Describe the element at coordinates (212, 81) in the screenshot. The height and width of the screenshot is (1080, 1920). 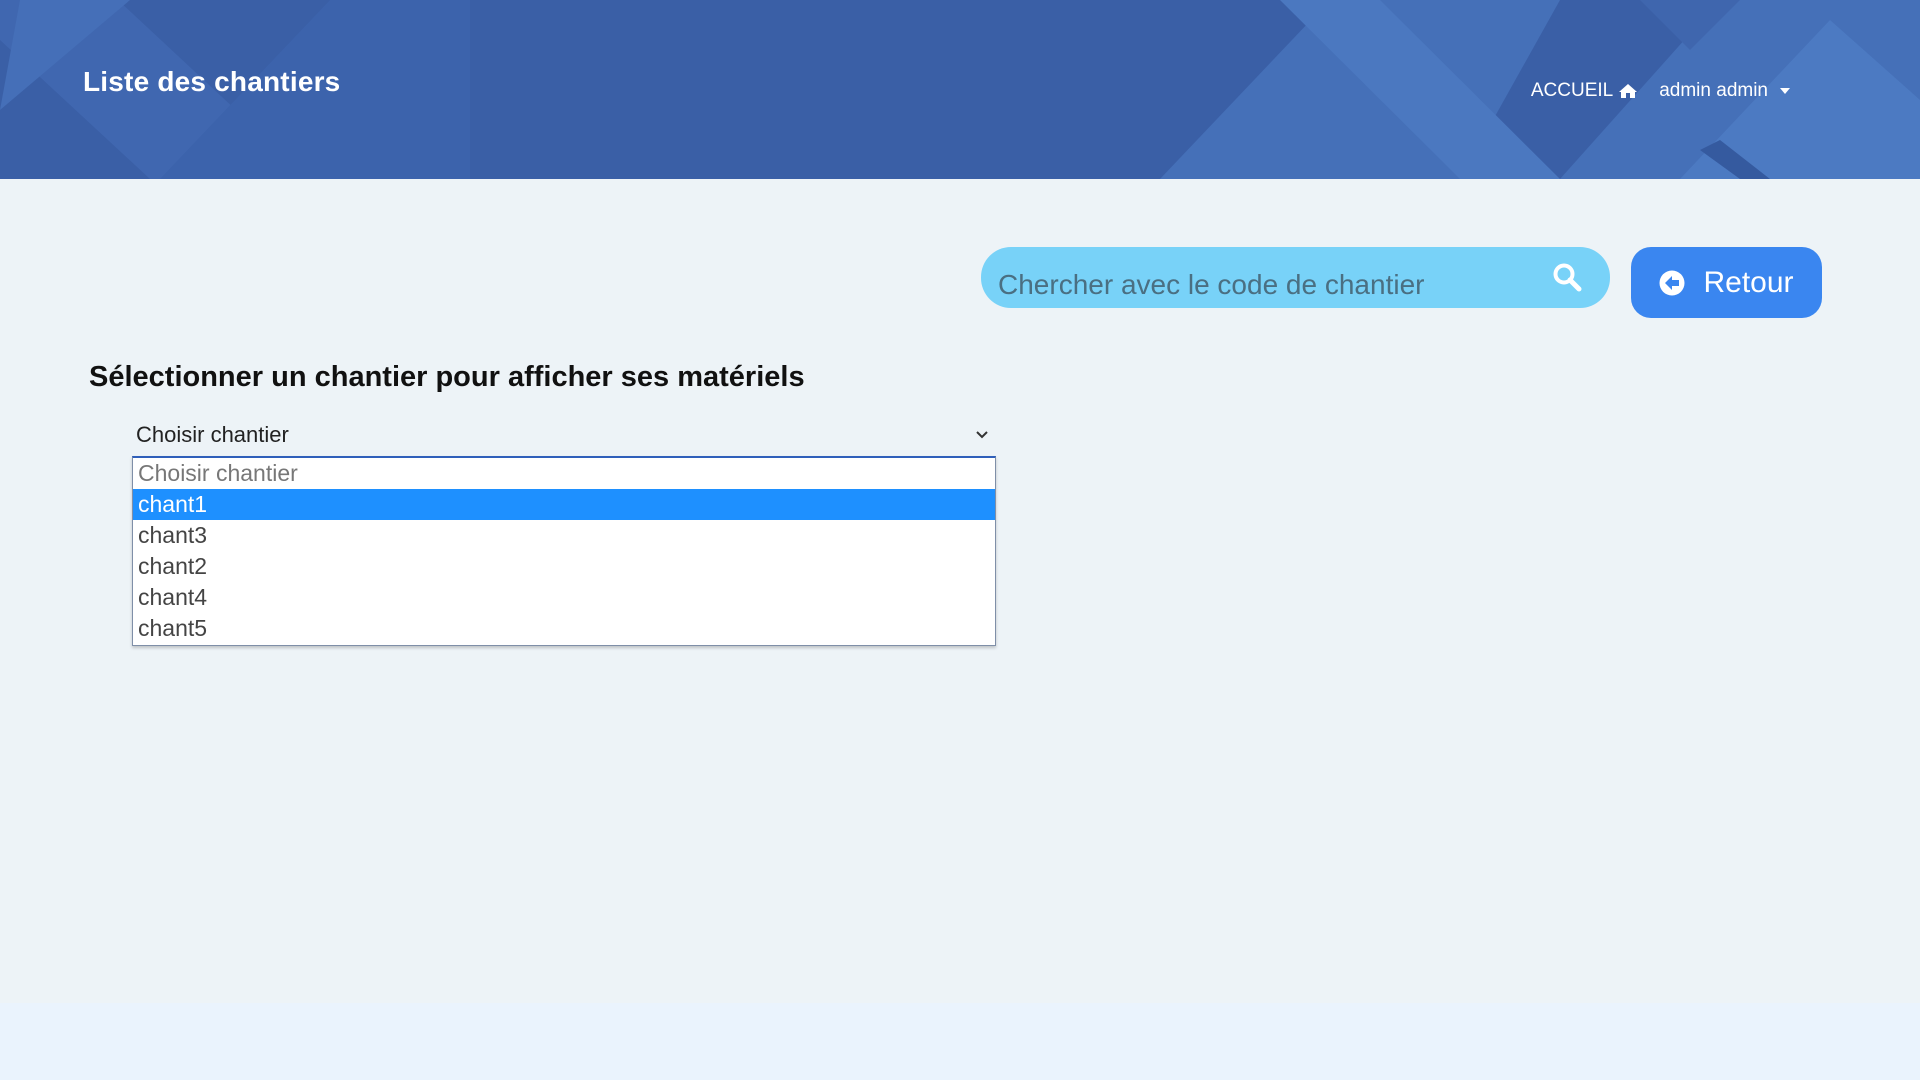
I see `page-title: Liste des chantiers` at that location.